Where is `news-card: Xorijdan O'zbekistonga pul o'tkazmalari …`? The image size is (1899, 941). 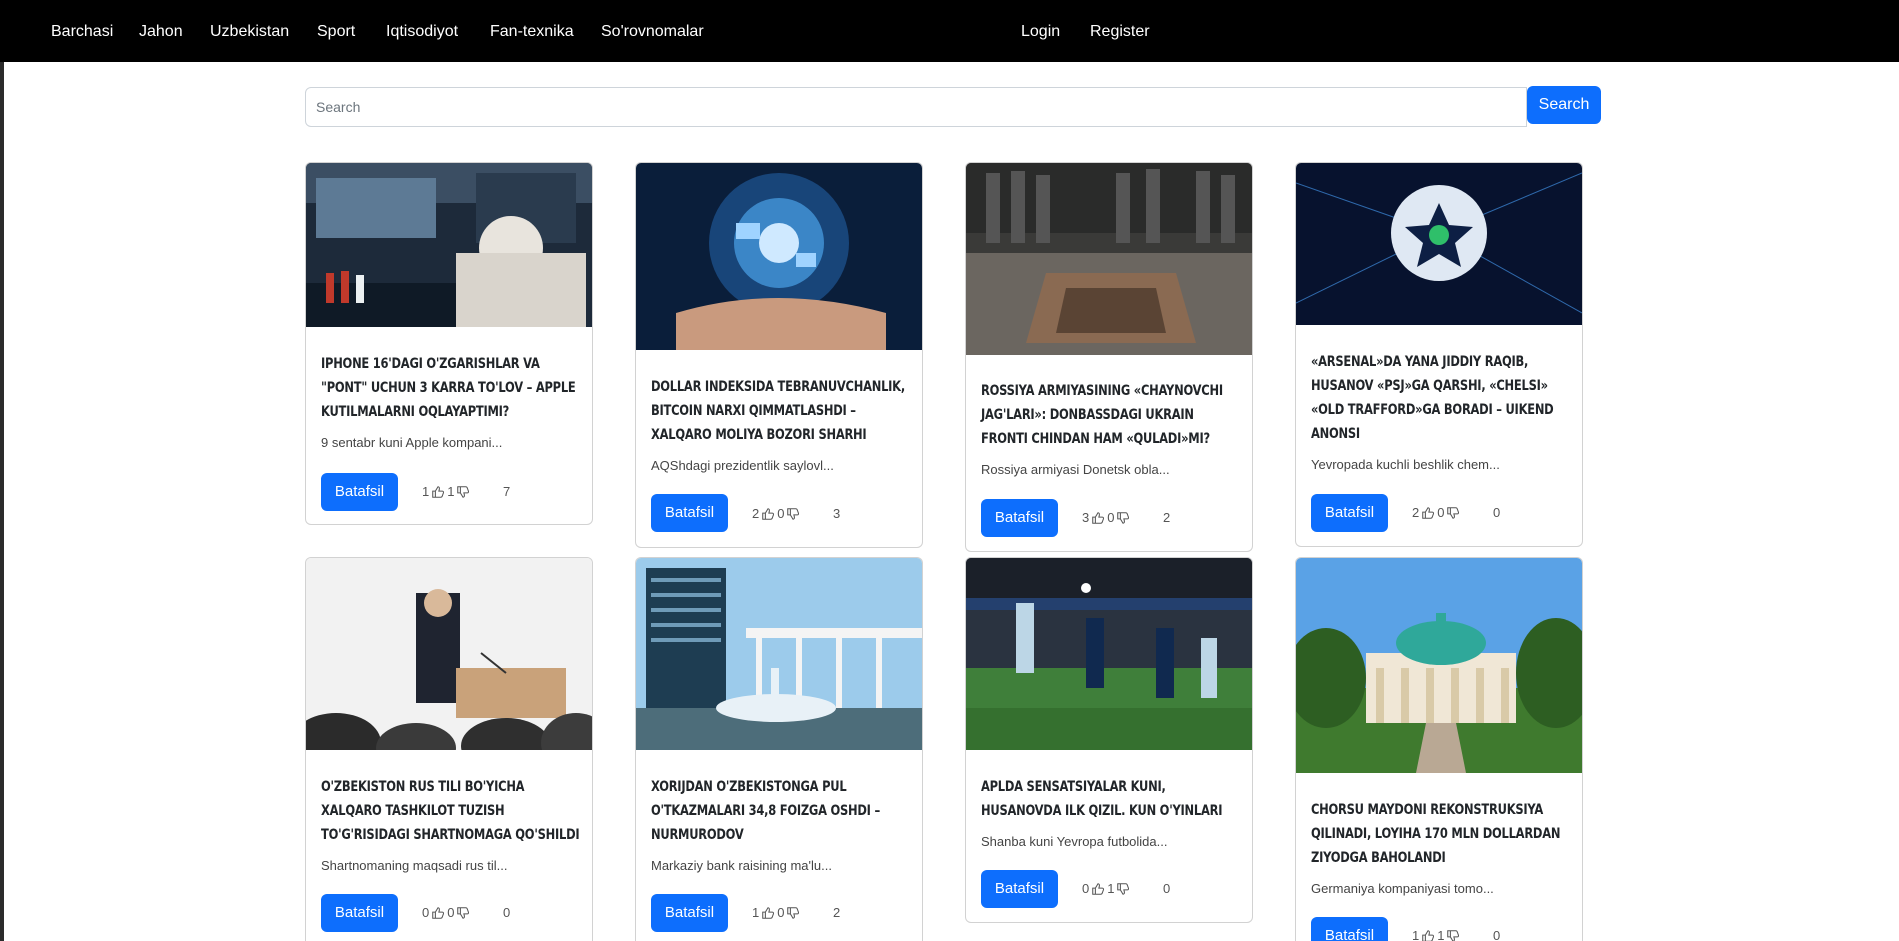
news-card: Xorijdan O'zbekistonga pul o'tkazmalari … is located at coordinates (779, 749).